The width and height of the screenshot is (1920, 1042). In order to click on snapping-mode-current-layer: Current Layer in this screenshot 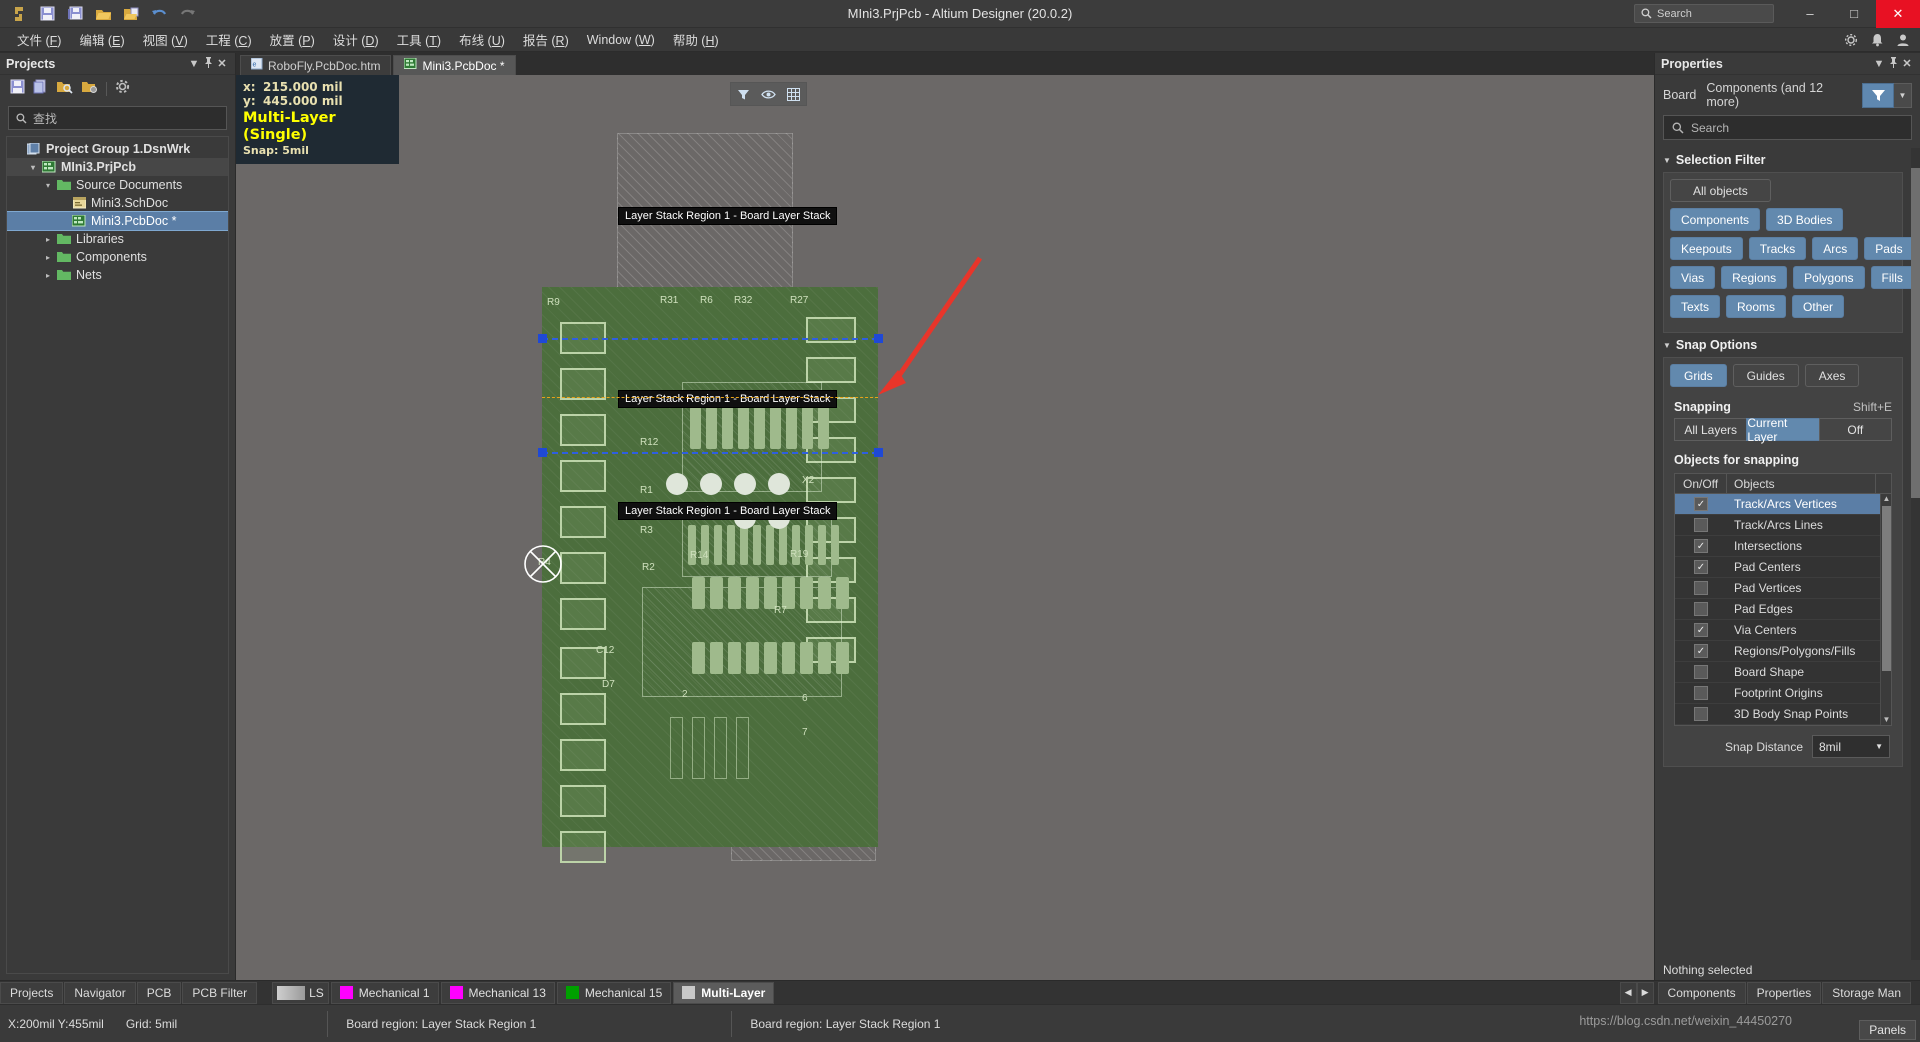, I will do `click(1782, 430)`.